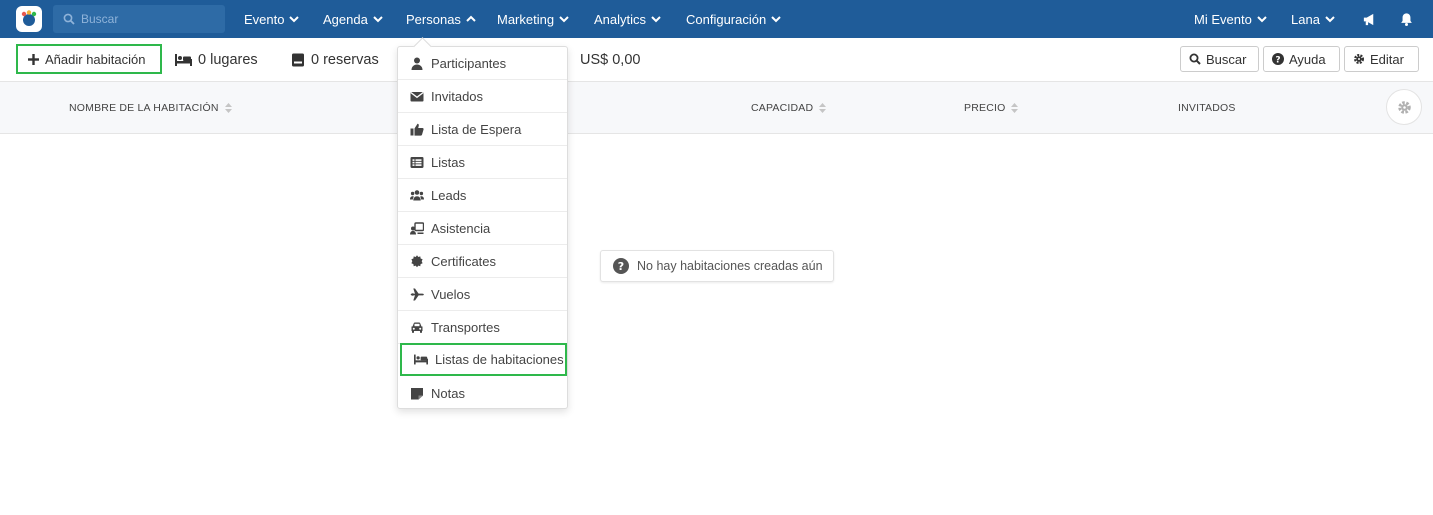  I want to click on menu-item-asistencia: Asistencia, so click(482, 228).